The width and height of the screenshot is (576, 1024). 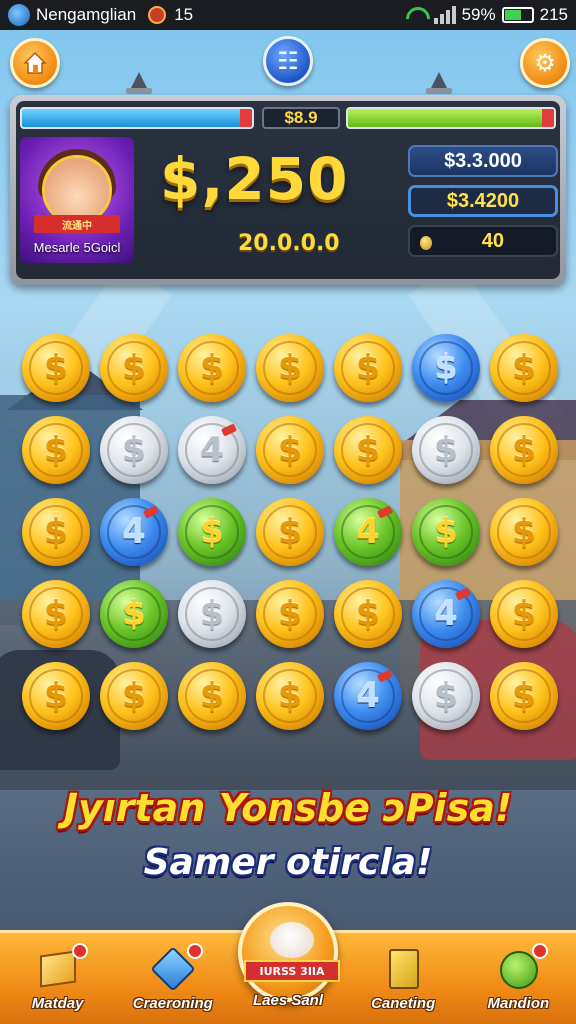 I want to click on nav-item-craeroning: Craeroning, so click(x=173, y=977).